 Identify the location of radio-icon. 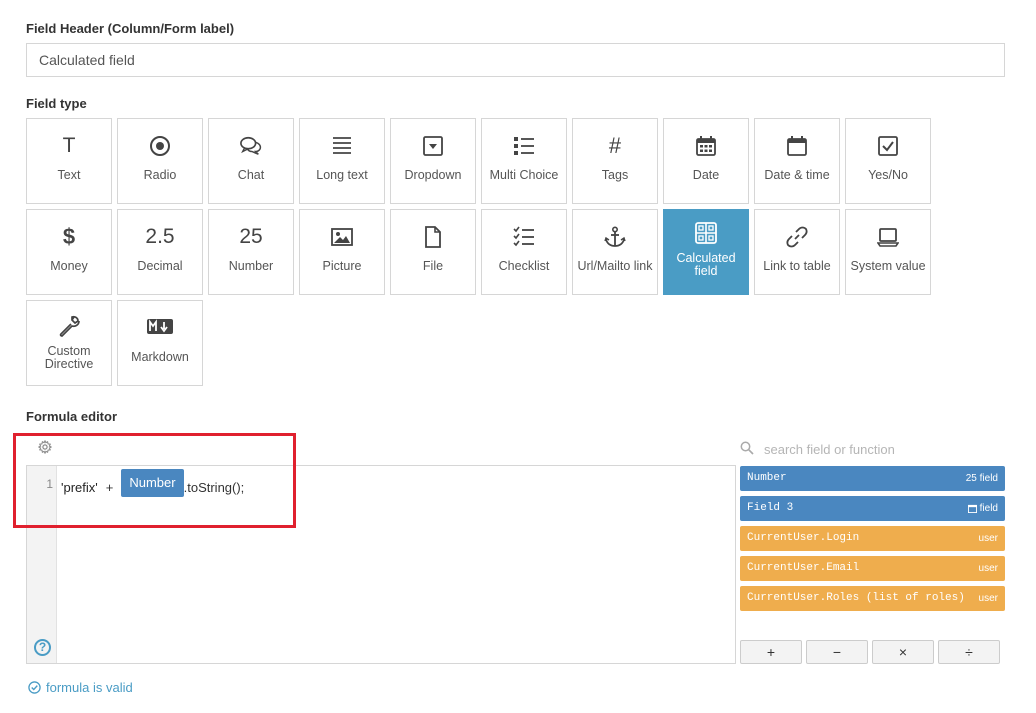
(160, 146).